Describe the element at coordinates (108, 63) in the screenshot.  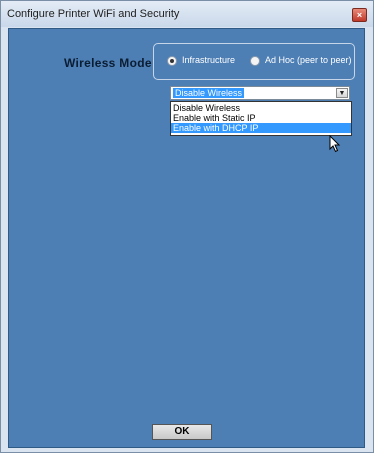
I see `wireless-mode-label: Wireless Mode` at that location.